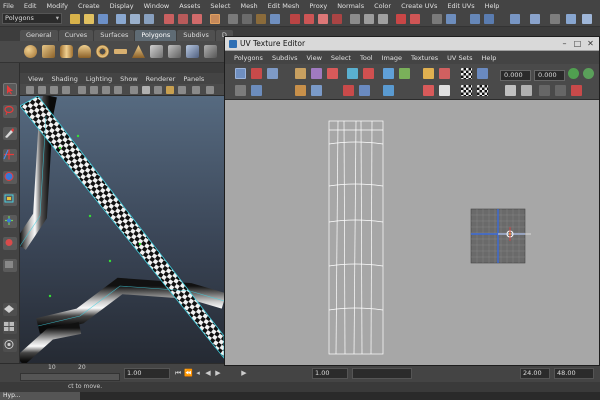  What do you see at coordinates (404, 73) in the screenshot?
I see `uv-snap-icon` at bounding box center [404, 73].